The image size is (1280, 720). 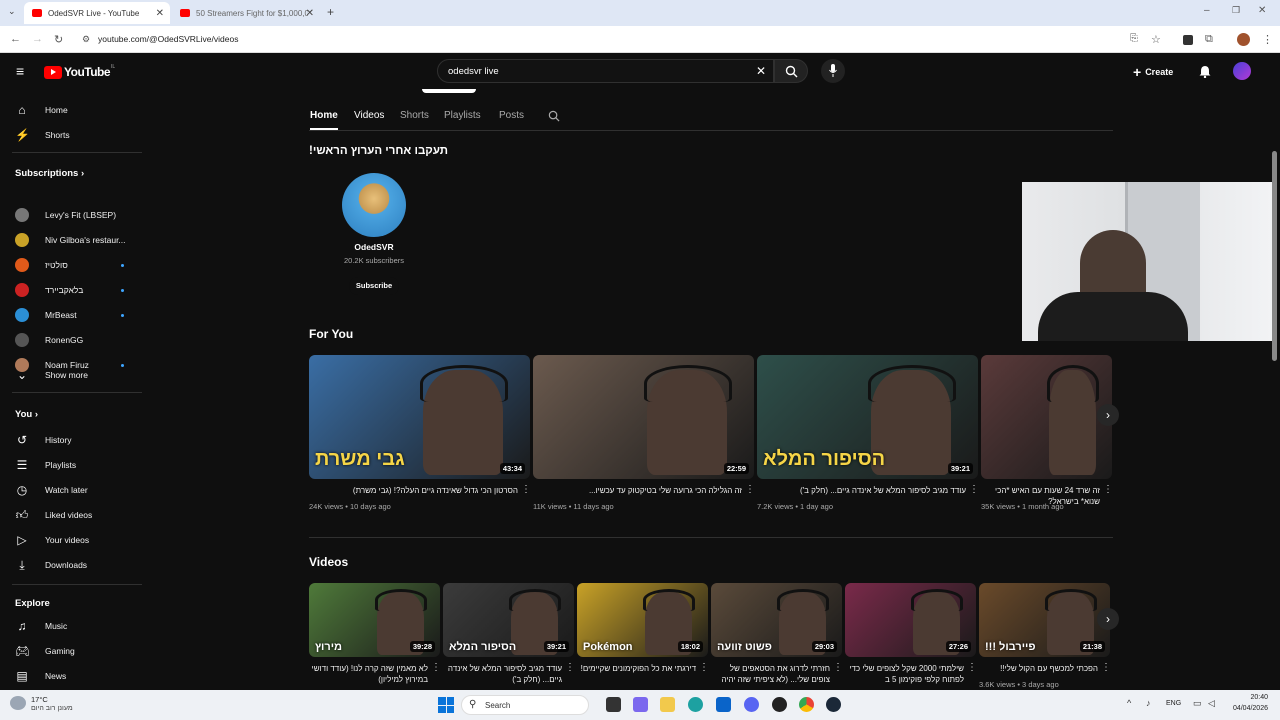 I want to click on subscriptions-heading: Subscriptions ›, so click(x=49, y=173).